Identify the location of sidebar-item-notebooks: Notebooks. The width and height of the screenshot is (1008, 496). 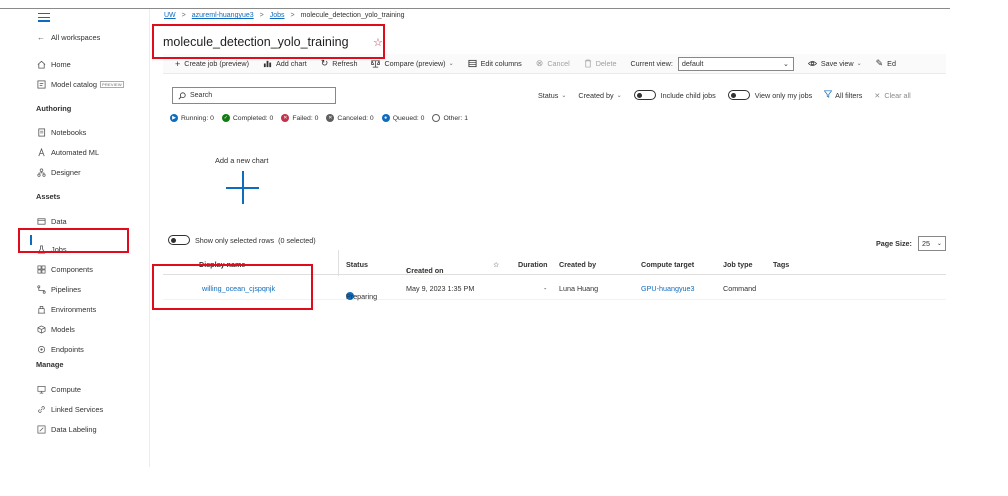
(61, 132).